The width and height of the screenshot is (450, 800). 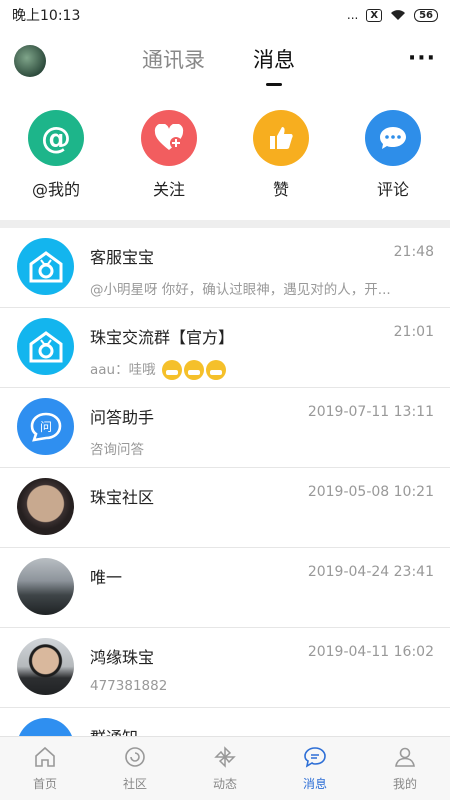 I want to click on community-icon, so click(x=135, y=757).